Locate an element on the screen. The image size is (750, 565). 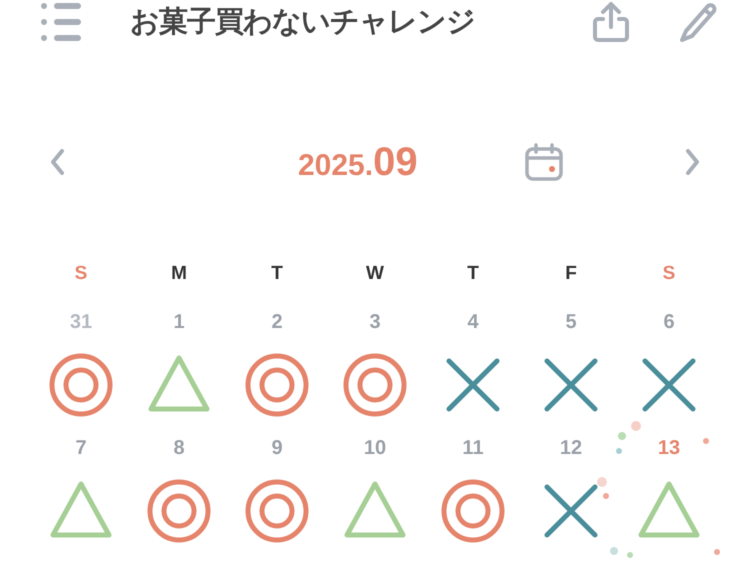
day-number: 11 is located at coordinates (473, 448).